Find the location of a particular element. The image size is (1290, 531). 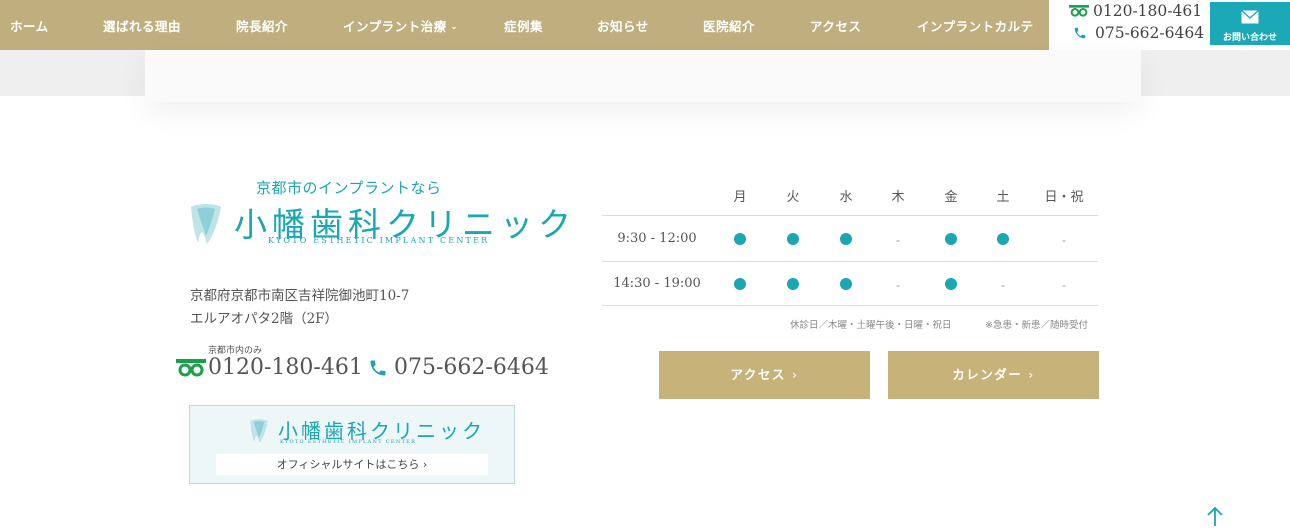

calendar-button-label: カレンダー is located at coordinates (987, 374).